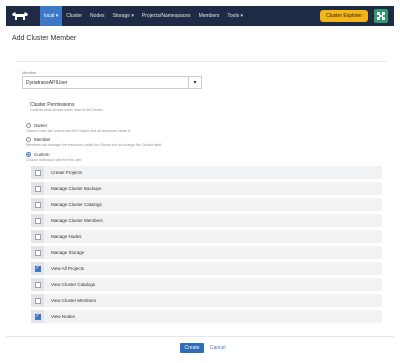  I want to click on role-label: View Nodes, so click(63, 316).